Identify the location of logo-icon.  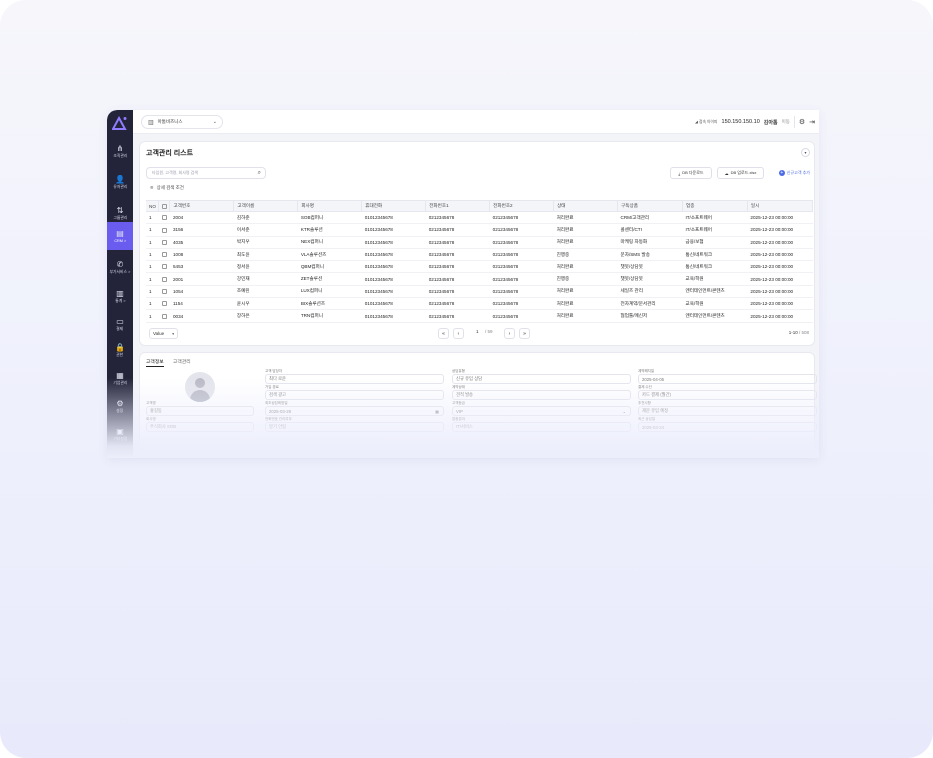
(120, 123).